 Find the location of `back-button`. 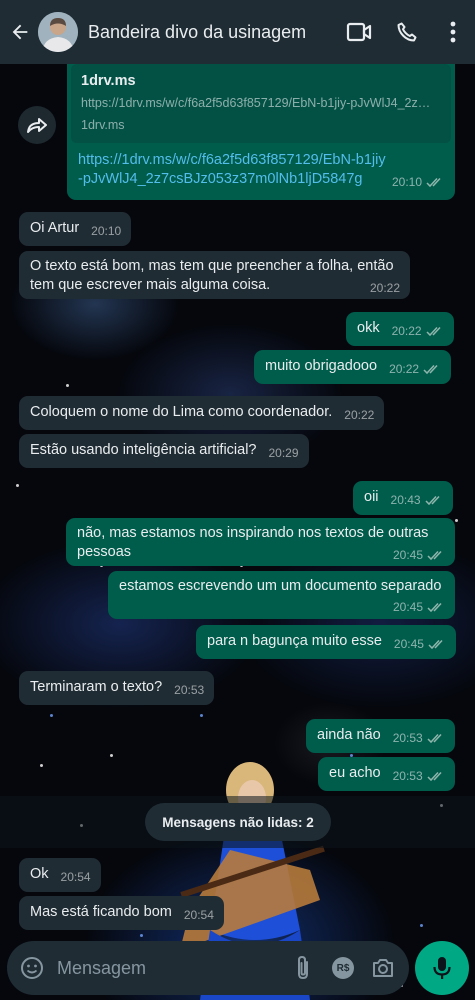

back-button is located at coordinates (20, 32).